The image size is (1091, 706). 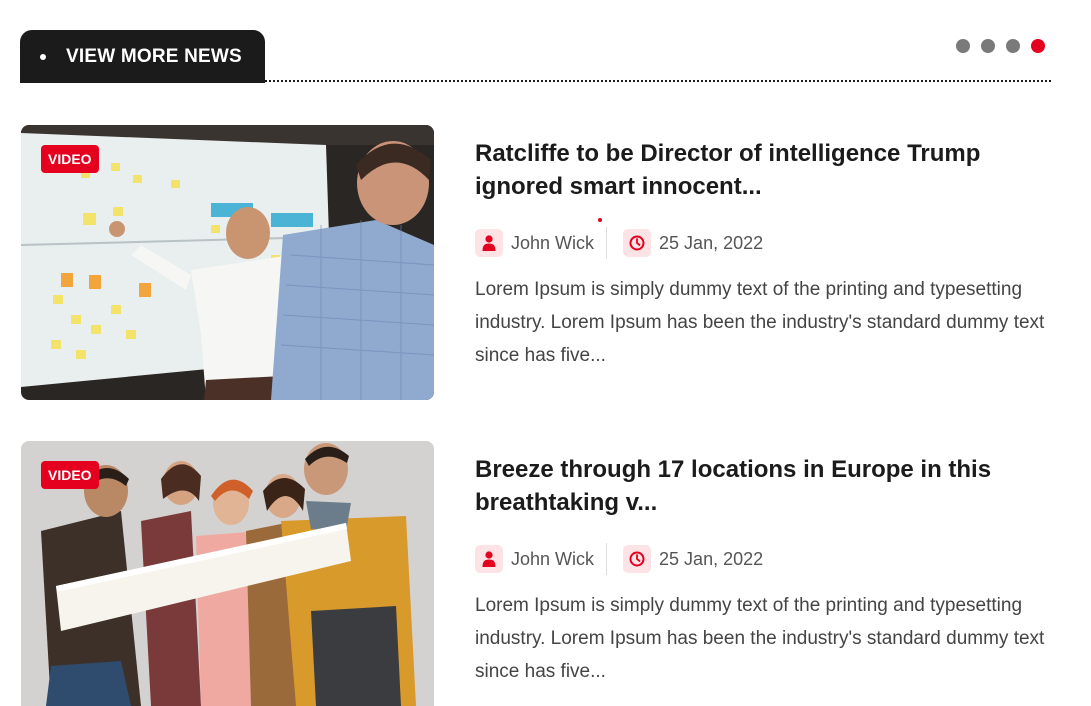 I want to click on bullet-icon, so click(x=43, y=56).